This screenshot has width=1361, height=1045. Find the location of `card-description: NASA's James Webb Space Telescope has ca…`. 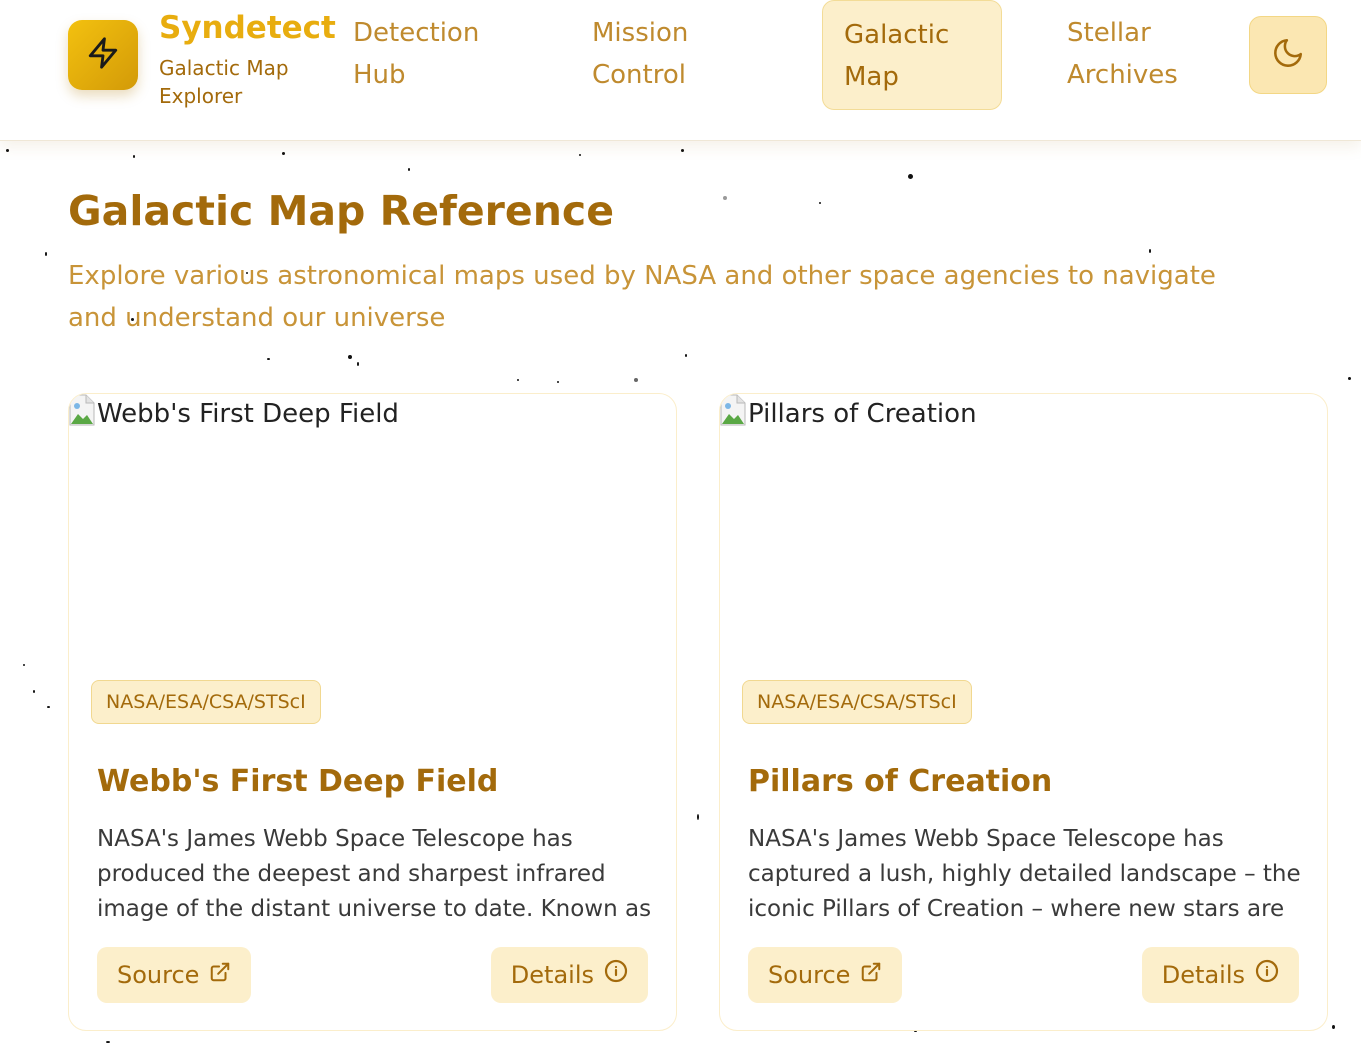

card-description: NASA's James Webb Space Telescope has ca… is located at coordinates (1024, 874).